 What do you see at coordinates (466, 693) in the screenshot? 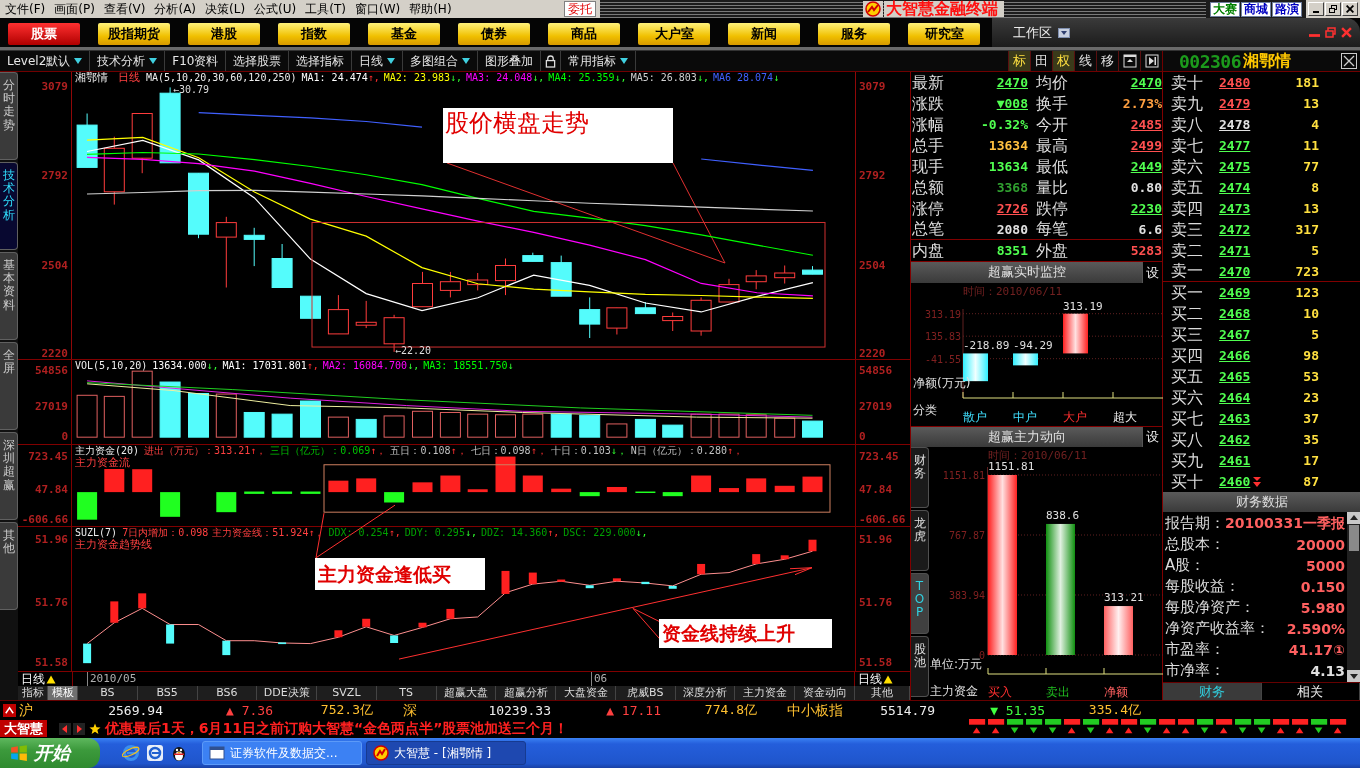
I see `indicator-tab: 超赢大盘` at bounding box center [466, 693].